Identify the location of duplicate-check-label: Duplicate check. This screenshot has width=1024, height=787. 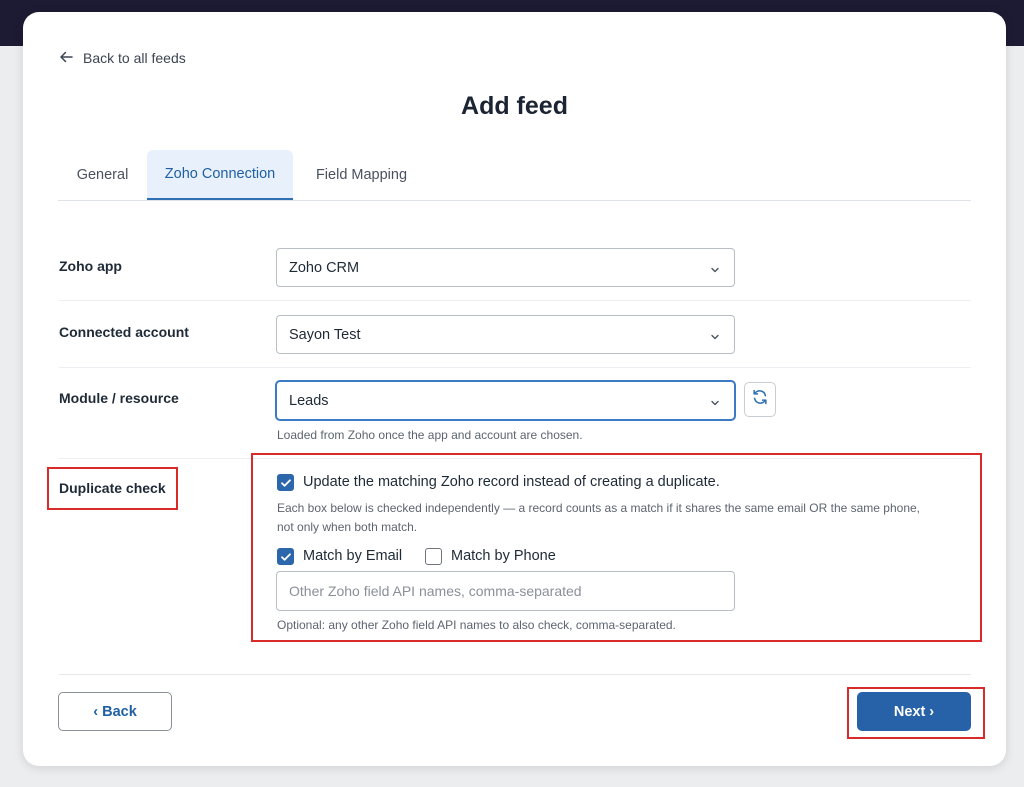
(112, 488).